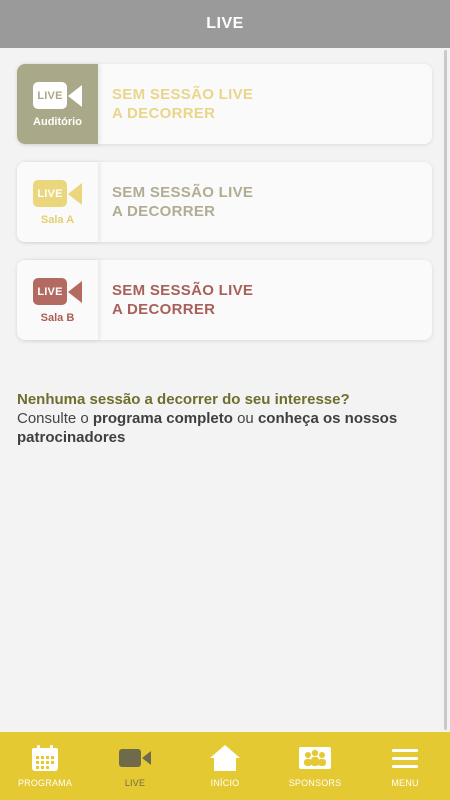  I want to click on nav-programa: PROGRAMA, so click(45, 766).